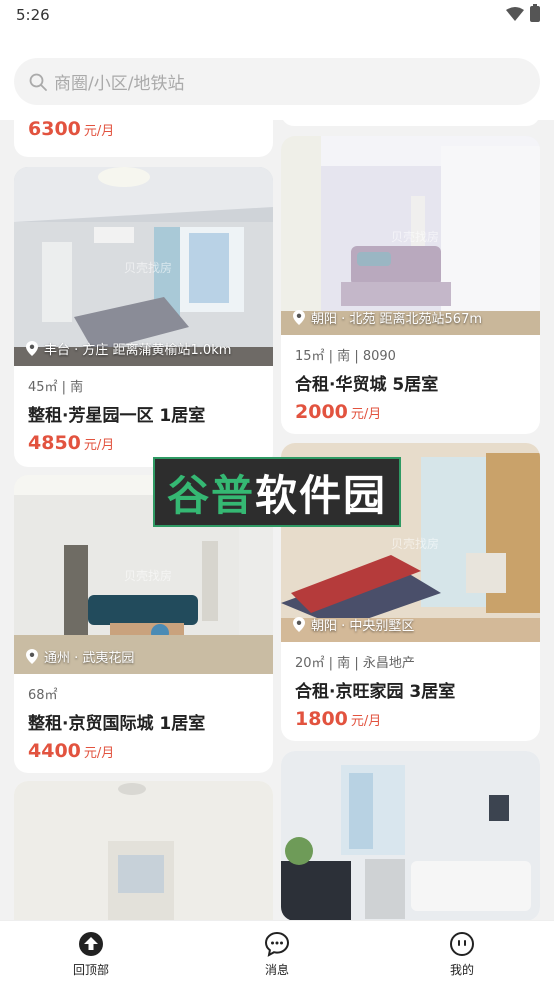  What do you see at coordinates (363, 626) in the screenshot?
I see `location-text: 朝阳 · 中央别墅区` at bounding box center [363, 626].